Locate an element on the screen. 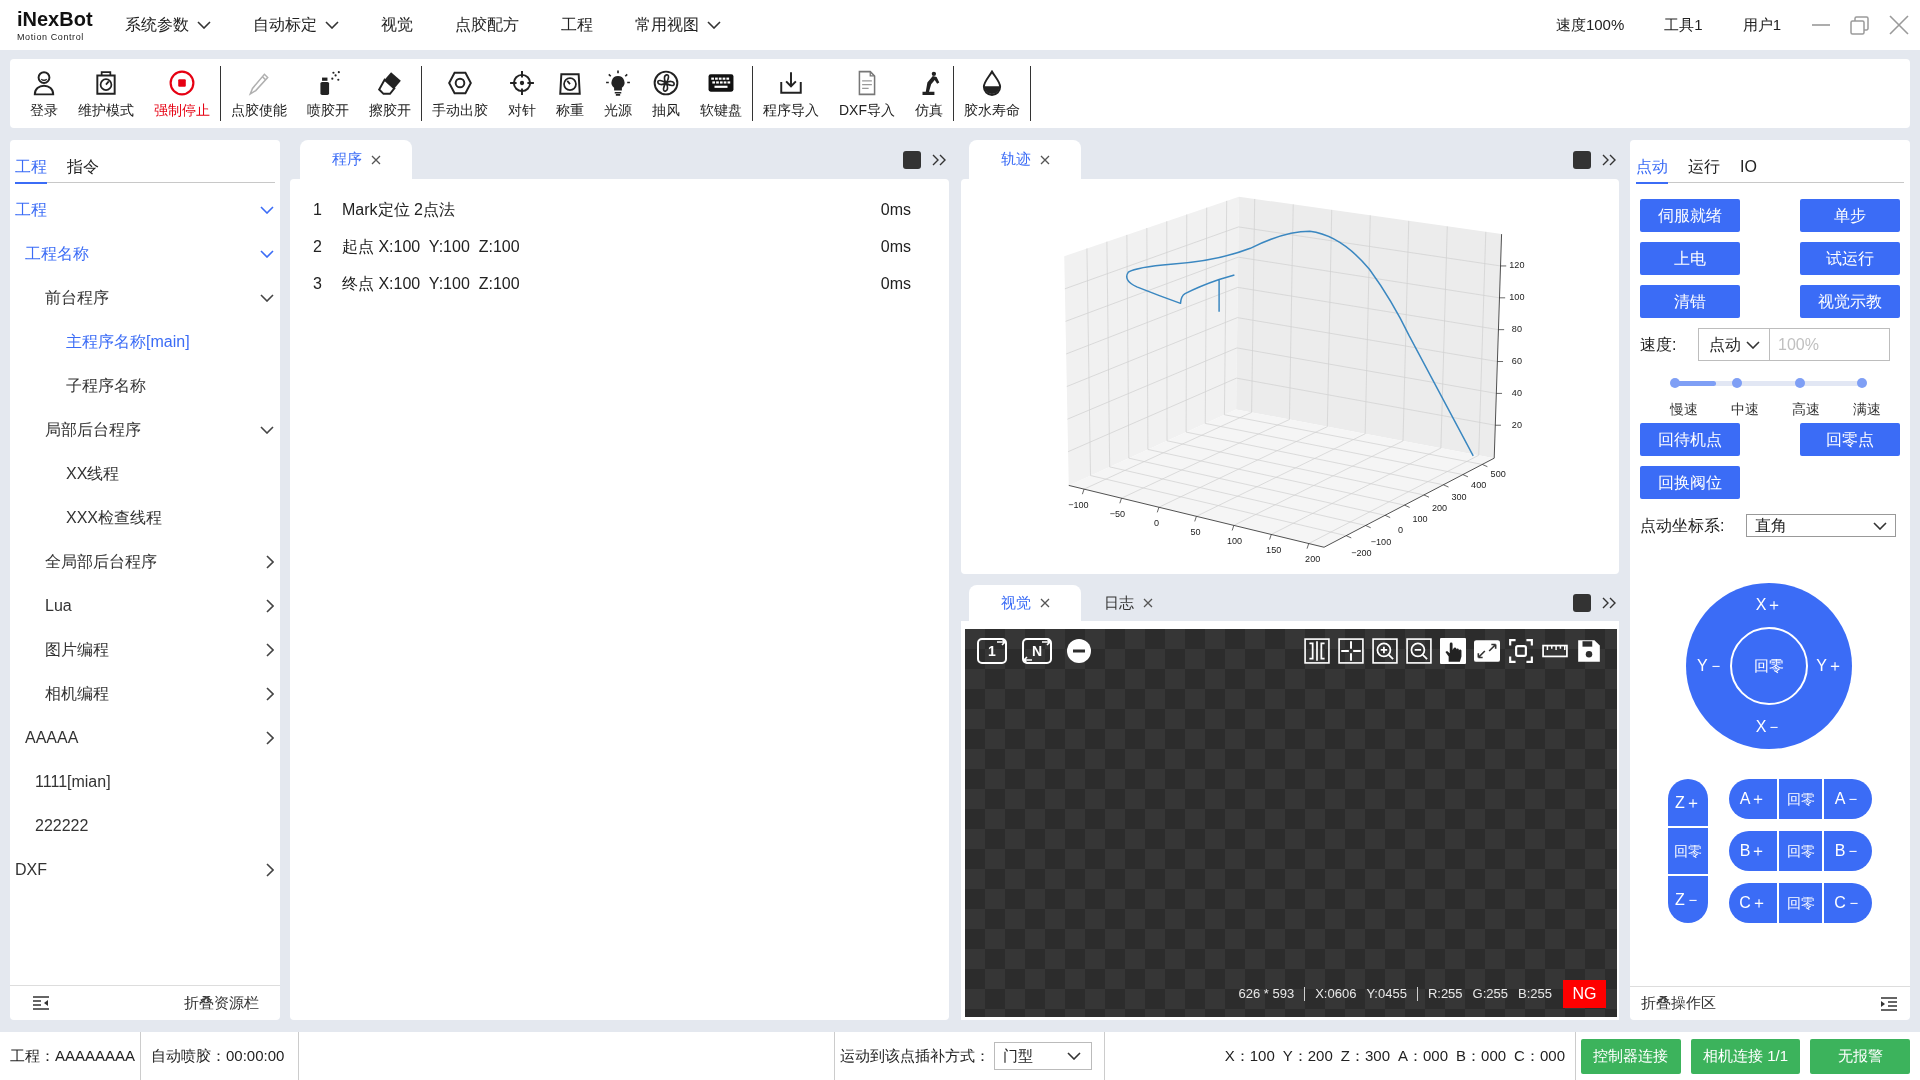  toolbar-button: 对针 is located at coordinates (522, 93).